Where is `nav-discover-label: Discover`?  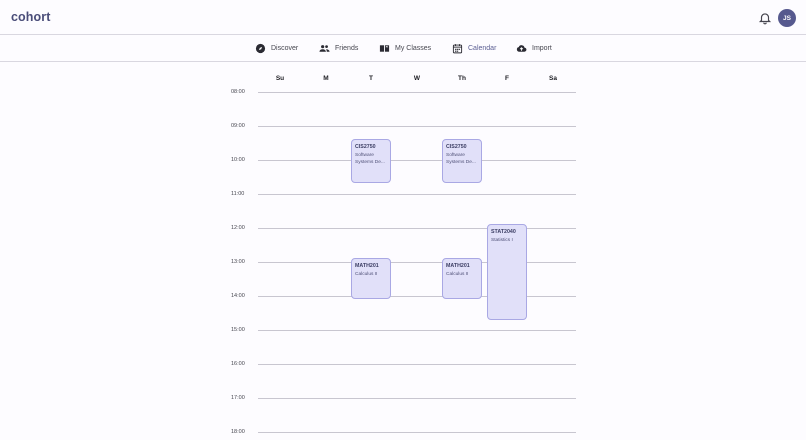
nav-discover-label: Discover is located at coordinates (285, 48).